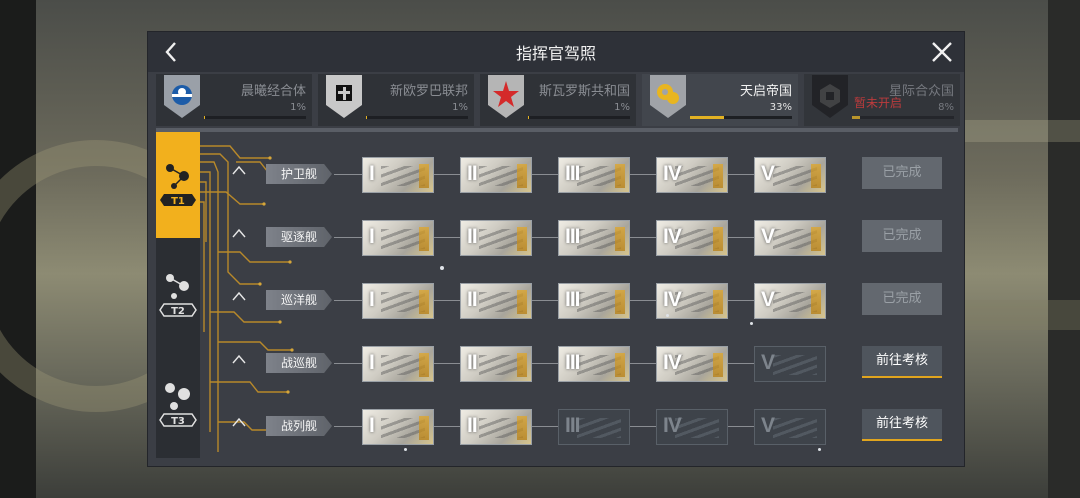 This screenshot has width=1080, height=498. Describe the element at coordinates (299, 363) in the screenshot. I see `ship-class-label: 战巡舰` at that location.